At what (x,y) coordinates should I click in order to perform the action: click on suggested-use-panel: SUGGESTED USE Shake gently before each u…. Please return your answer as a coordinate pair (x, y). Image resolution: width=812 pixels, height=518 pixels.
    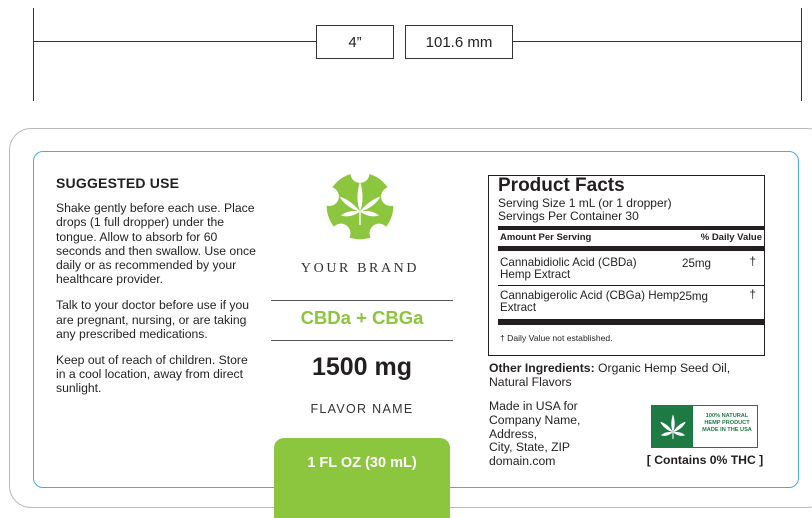
    Looking at the image, I should click on (156, 292).